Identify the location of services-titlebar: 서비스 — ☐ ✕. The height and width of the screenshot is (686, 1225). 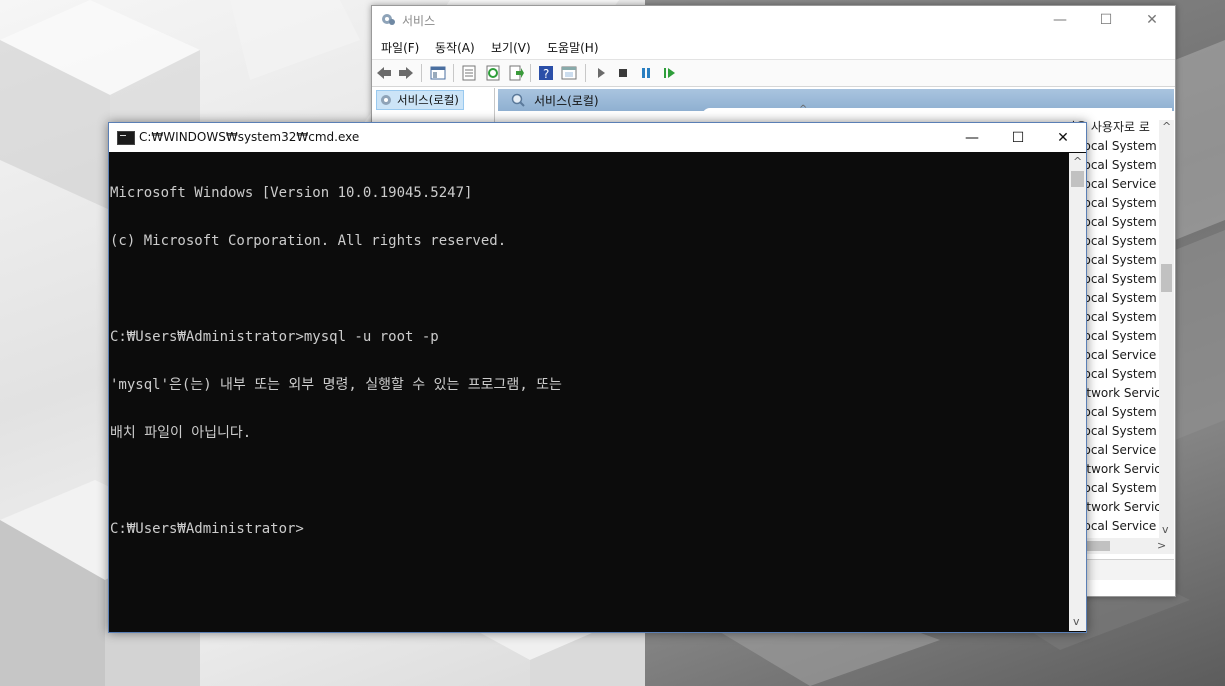
(773, 20).